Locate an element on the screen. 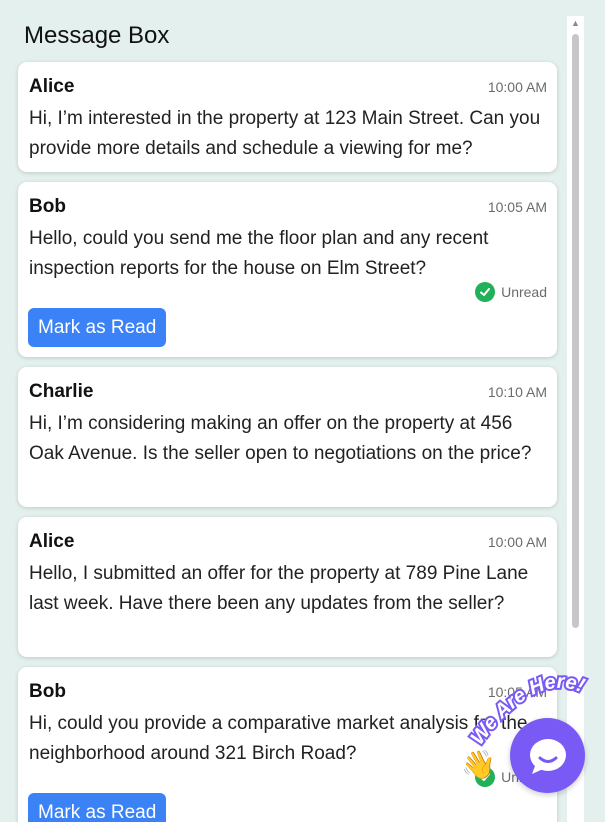 This screenshot has height=822, width=605. chat-widget-button is located at coordinates (547, 755).